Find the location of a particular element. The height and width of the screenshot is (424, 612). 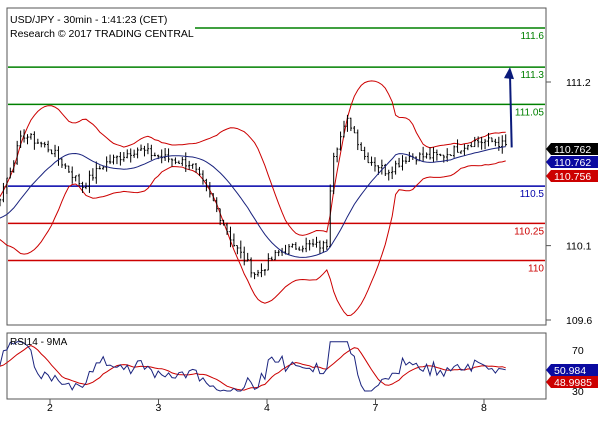

y-tick-label-1: 111.2 is located at coordinates (578, 83).